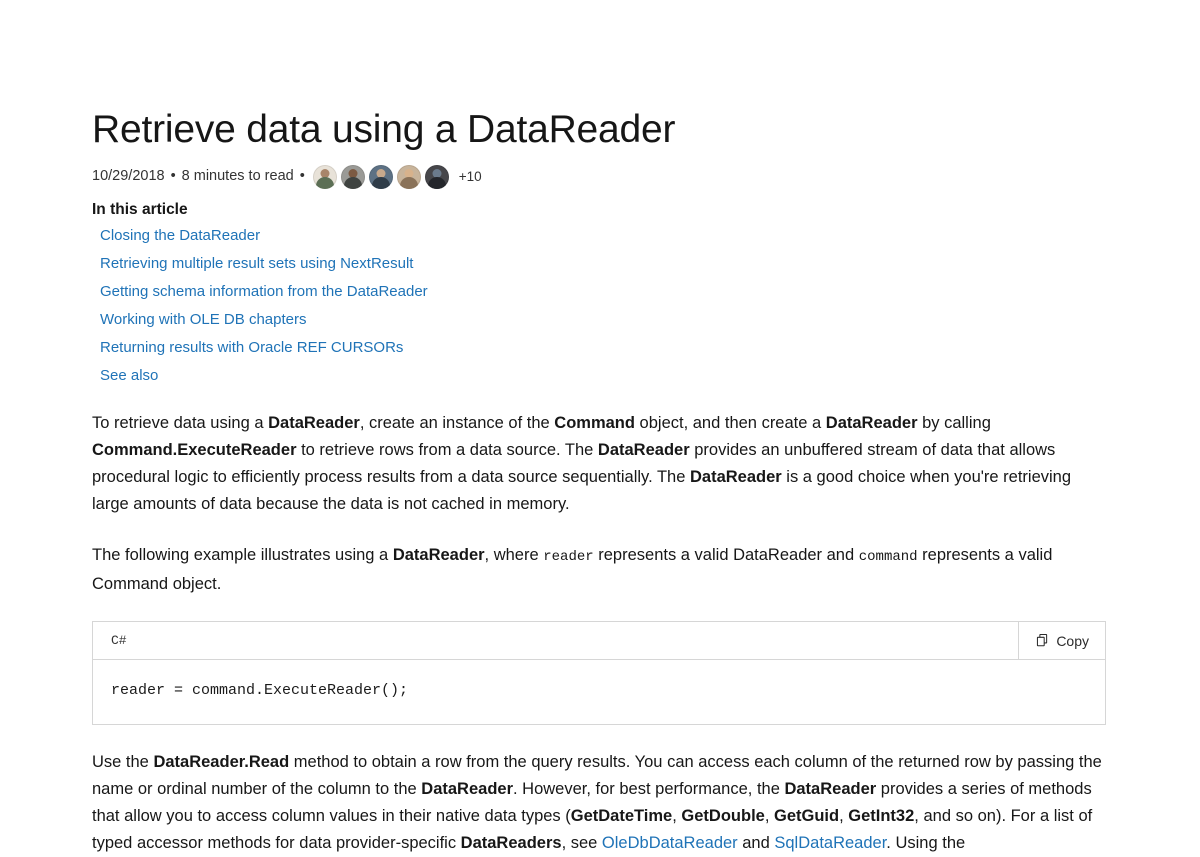 The height and width of the screenshot is (857, 1200). I want to click on in-this-article-heading: In this article, so click(140, 209).